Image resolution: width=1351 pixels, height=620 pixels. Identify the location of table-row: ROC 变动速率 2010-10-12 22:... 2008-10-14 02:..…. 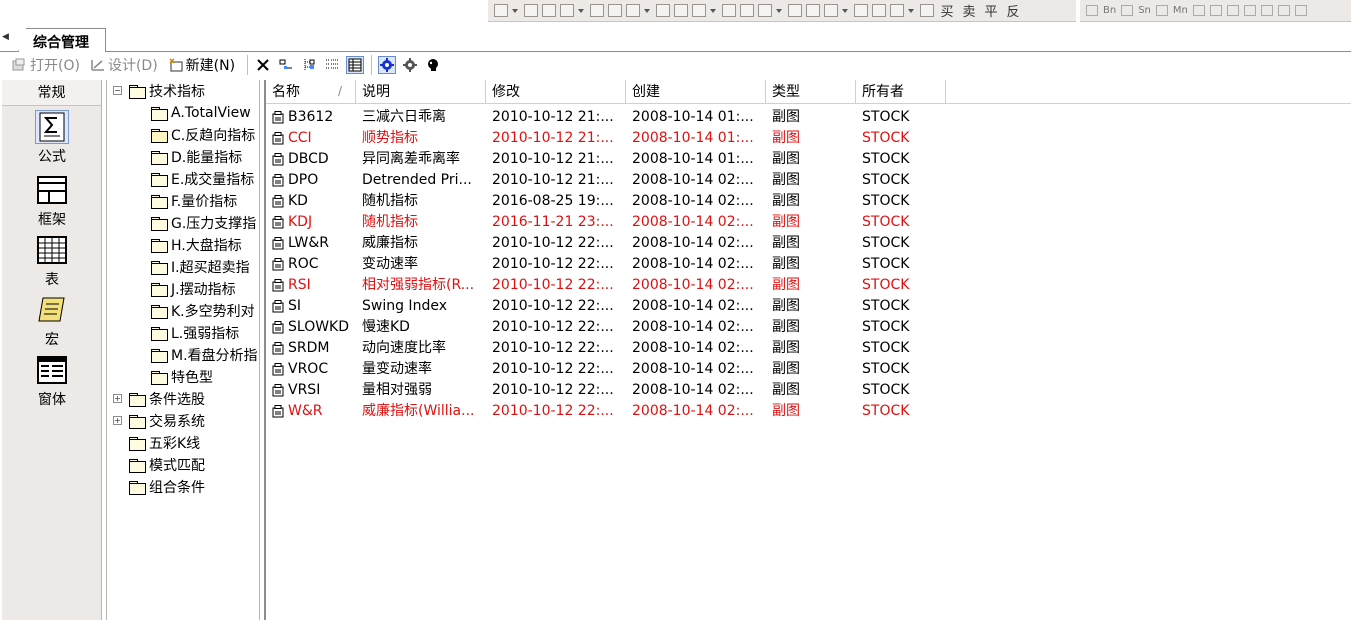
(766, 264).